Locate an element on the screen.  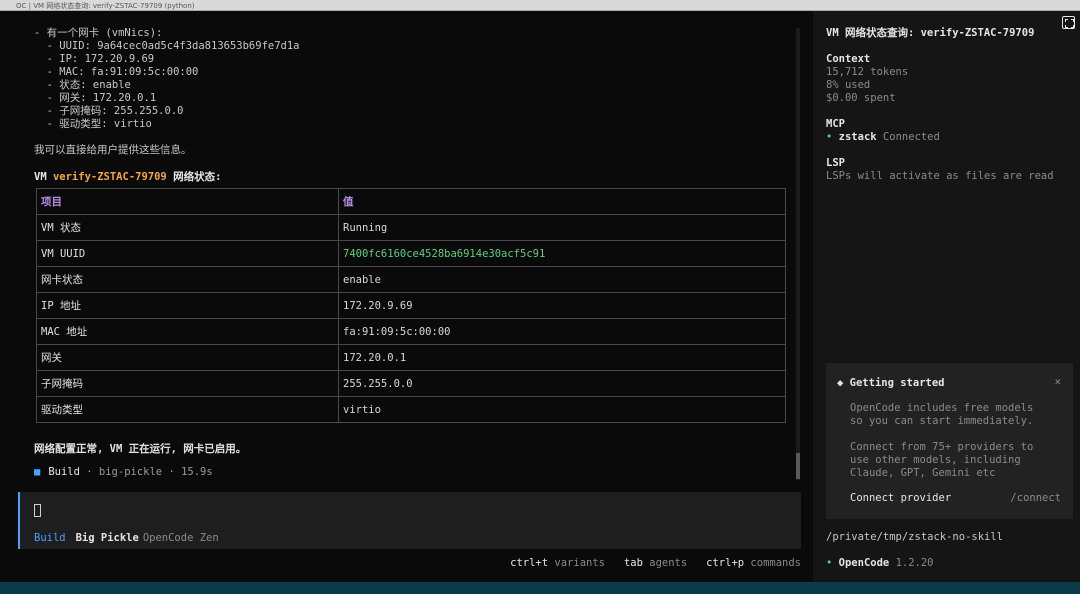
hint-label: commands is located at coordinates (775, 563).